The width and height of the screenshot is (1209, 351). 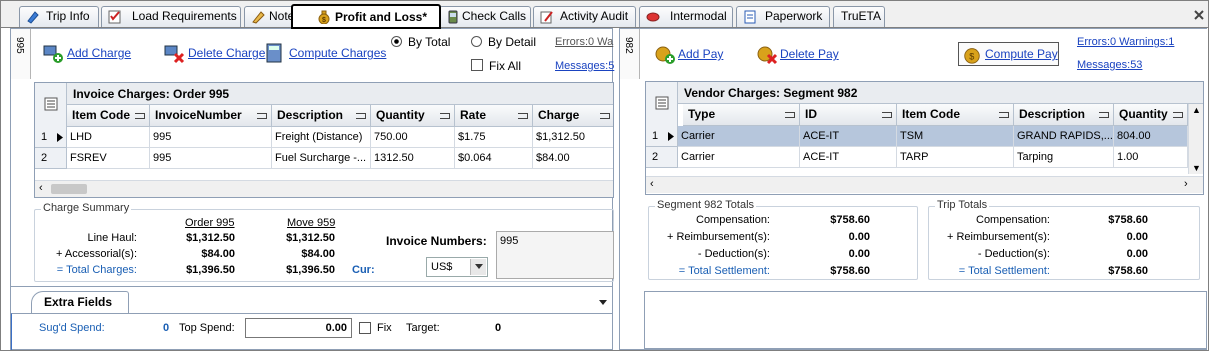 What do you see at coordinates (1109, 65) in the screenshot?
I see `messages-link: Messages:53` at bounding box center [1109, 65].